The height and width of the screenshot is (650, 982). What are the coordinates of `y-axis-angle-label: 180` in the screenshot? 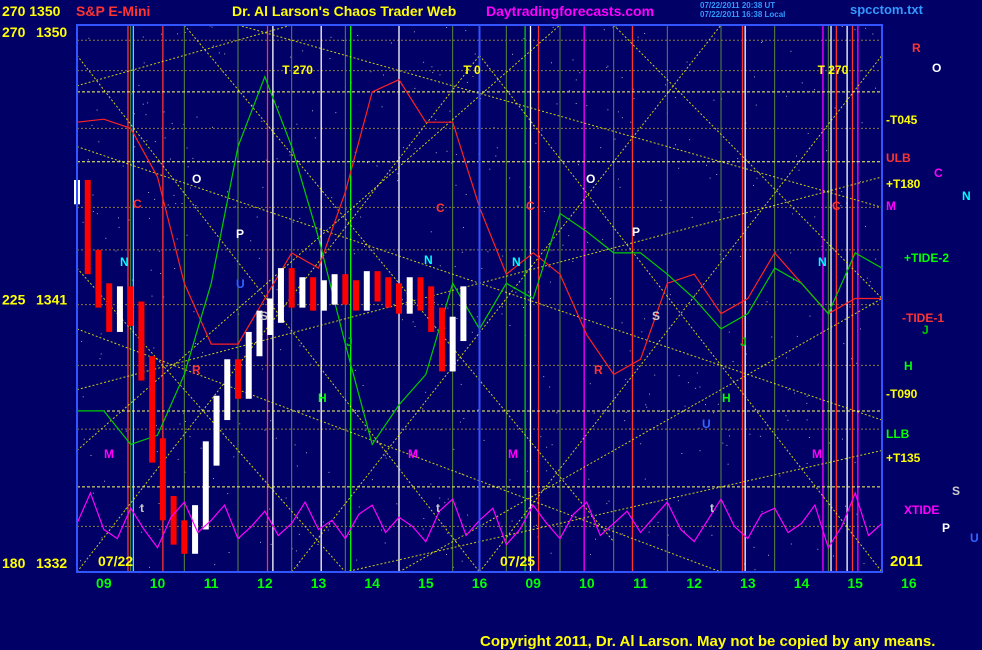 It's located at (14, 563).